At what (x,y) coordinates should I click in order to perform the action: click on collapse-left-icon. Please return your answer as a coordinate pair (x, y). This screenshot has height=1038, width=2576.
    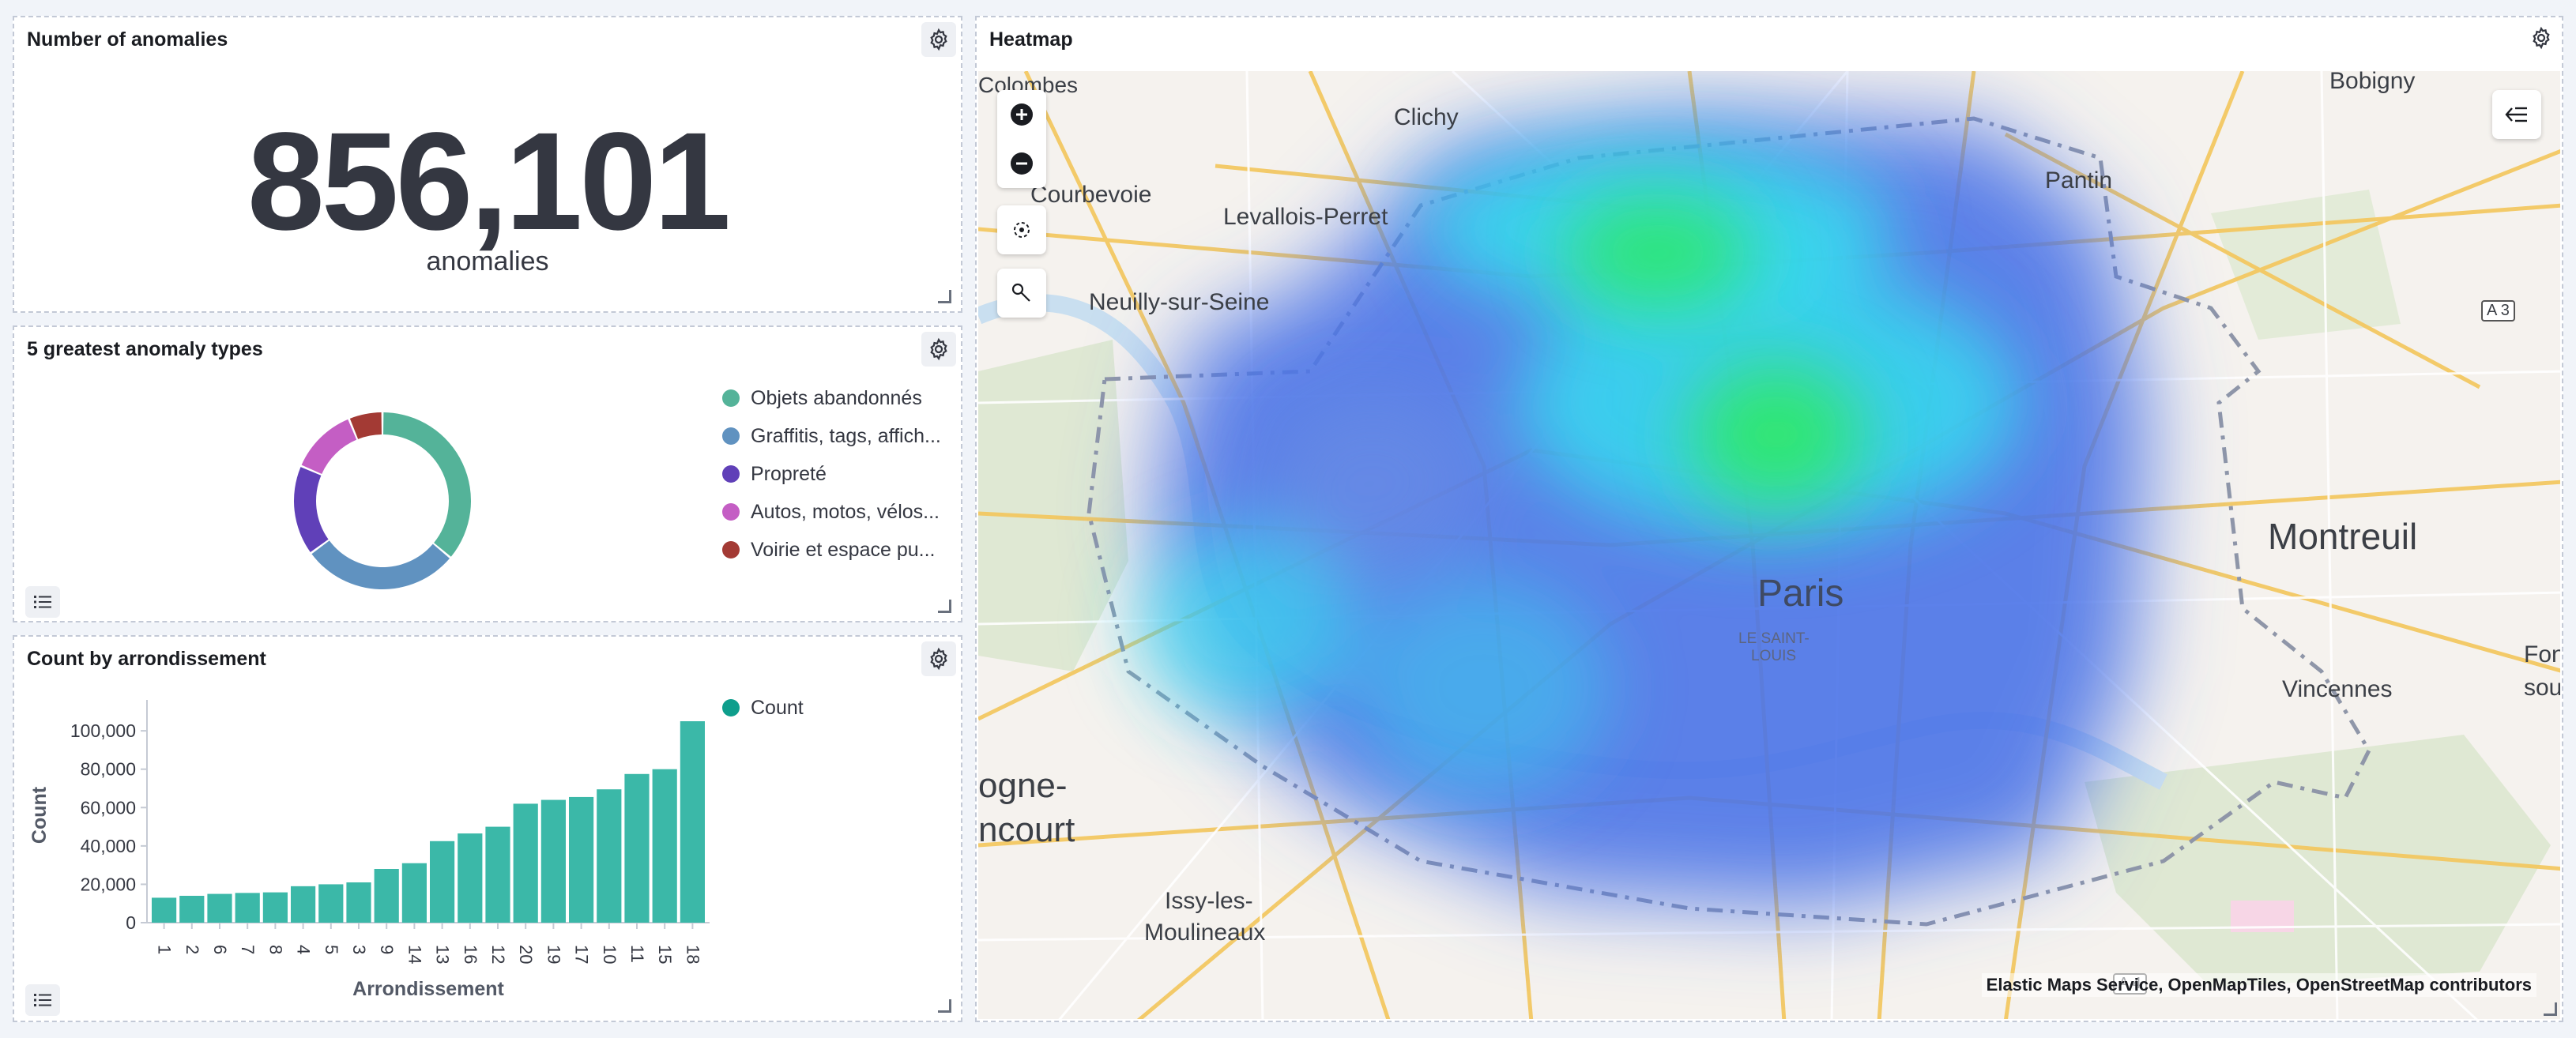
    Looking at the image, I should click on (2516, 114).